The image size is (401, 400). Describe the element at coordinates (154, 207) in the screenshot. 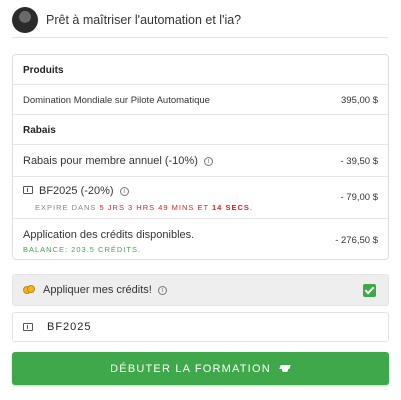

I see `countdown-time: 5 JRS 3 HRS 49 MINS ET` at that location.